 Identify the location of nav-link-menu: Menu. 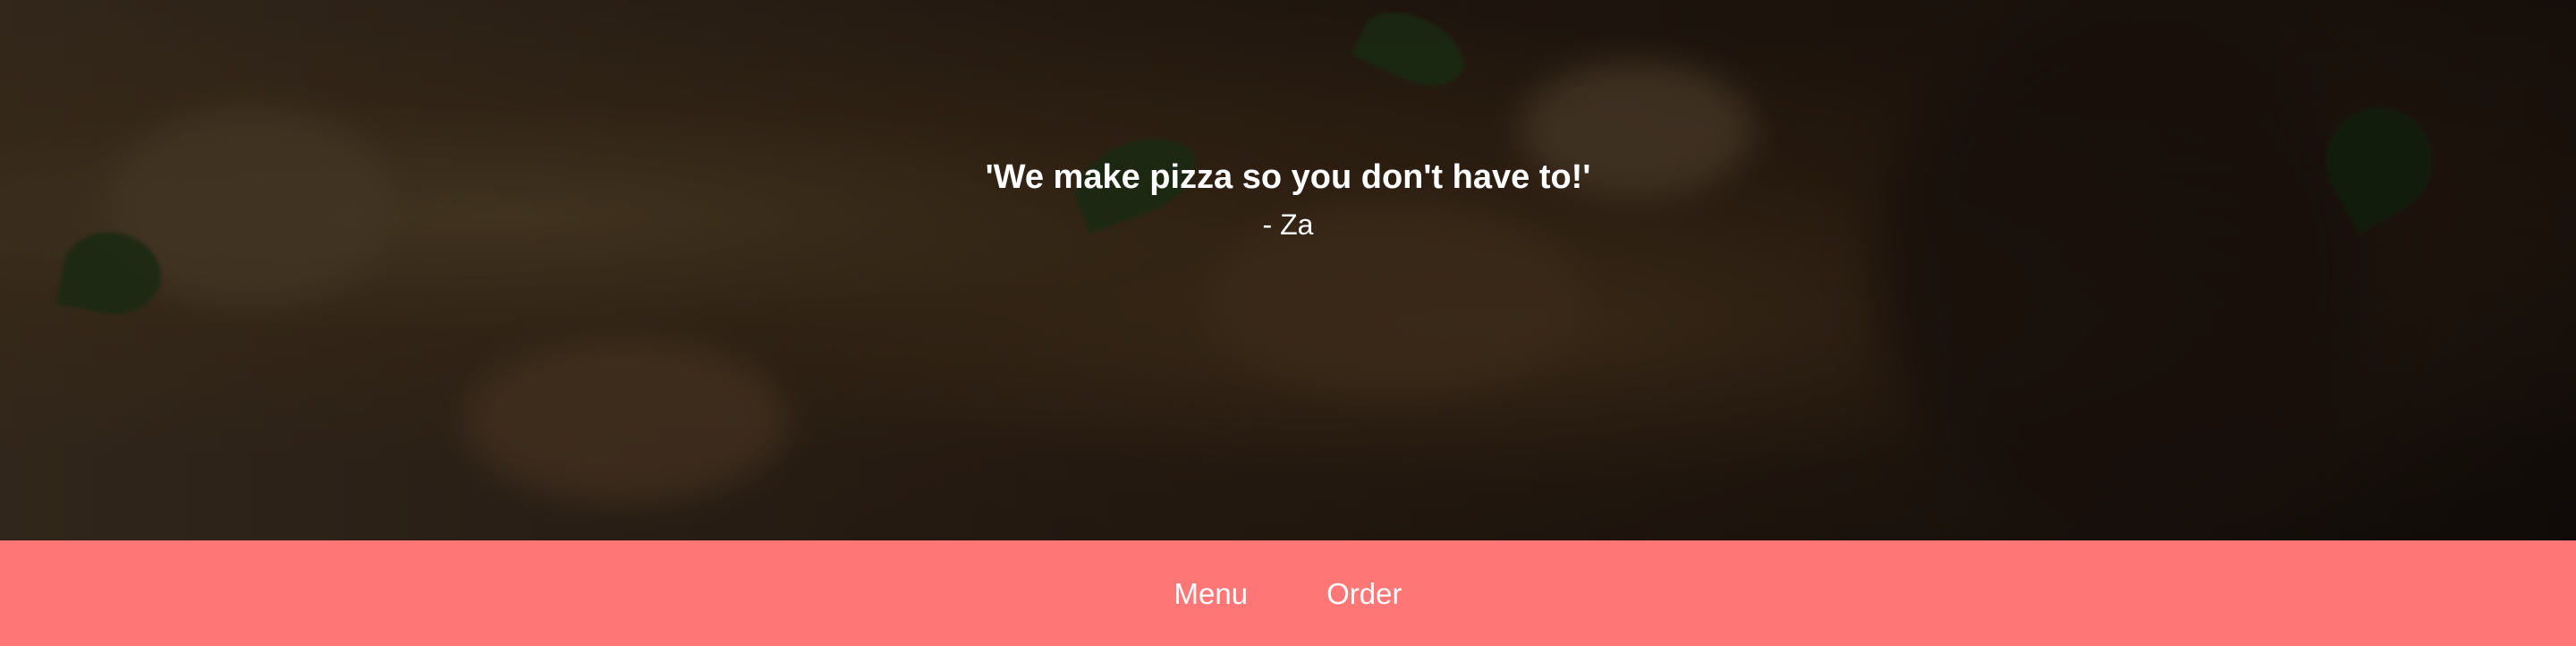
(1211, 593).